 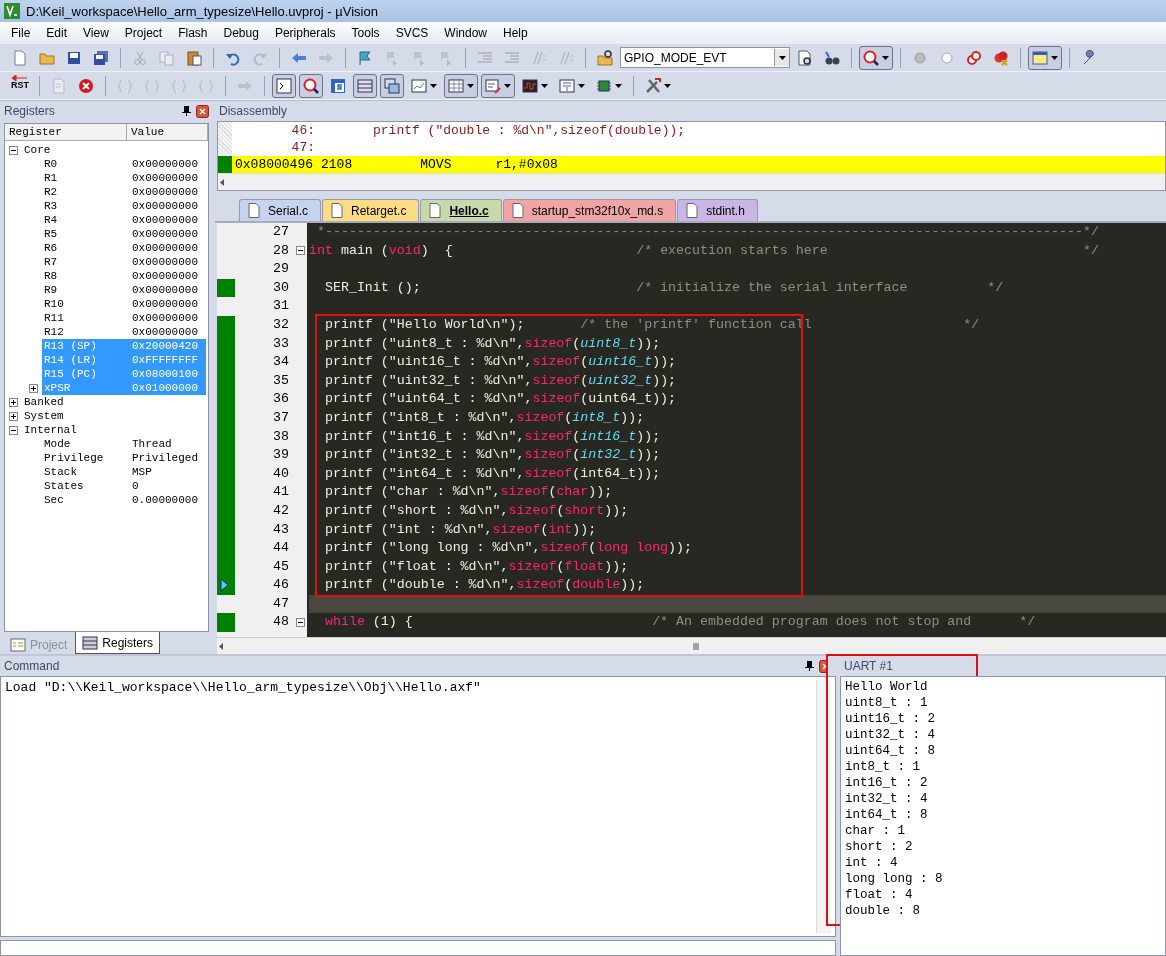 What do you see at coordinates (492, 343) in the screenshot?
I see `code-line: printf ("uint8_t : %d\n",sizeof(uint8_t));` at bounding box center [492, 343].